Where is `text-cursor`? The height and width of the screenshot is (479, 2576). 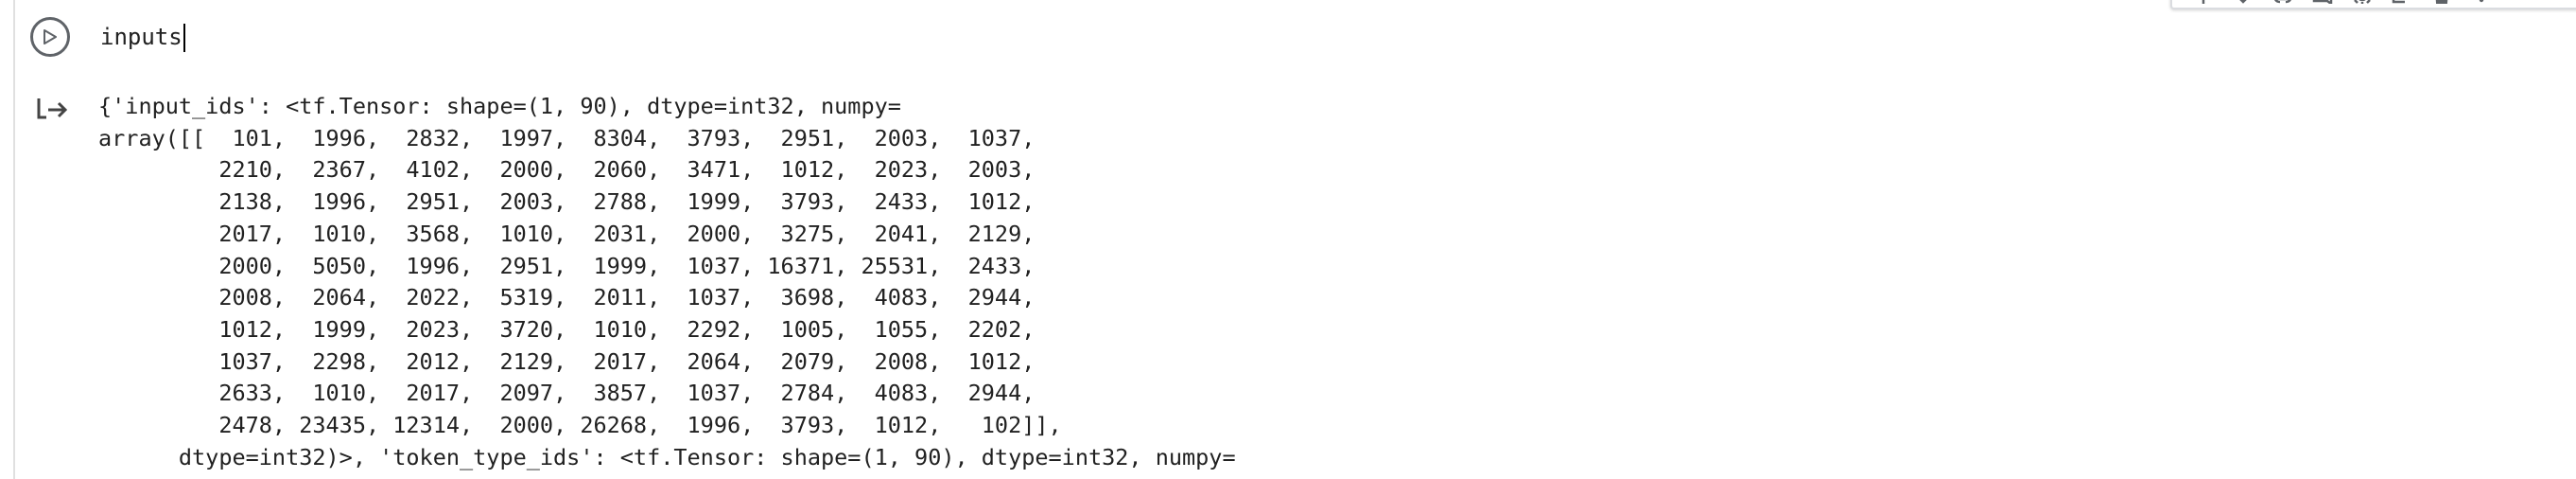
text-cursor is located at coordinates (184, 38).